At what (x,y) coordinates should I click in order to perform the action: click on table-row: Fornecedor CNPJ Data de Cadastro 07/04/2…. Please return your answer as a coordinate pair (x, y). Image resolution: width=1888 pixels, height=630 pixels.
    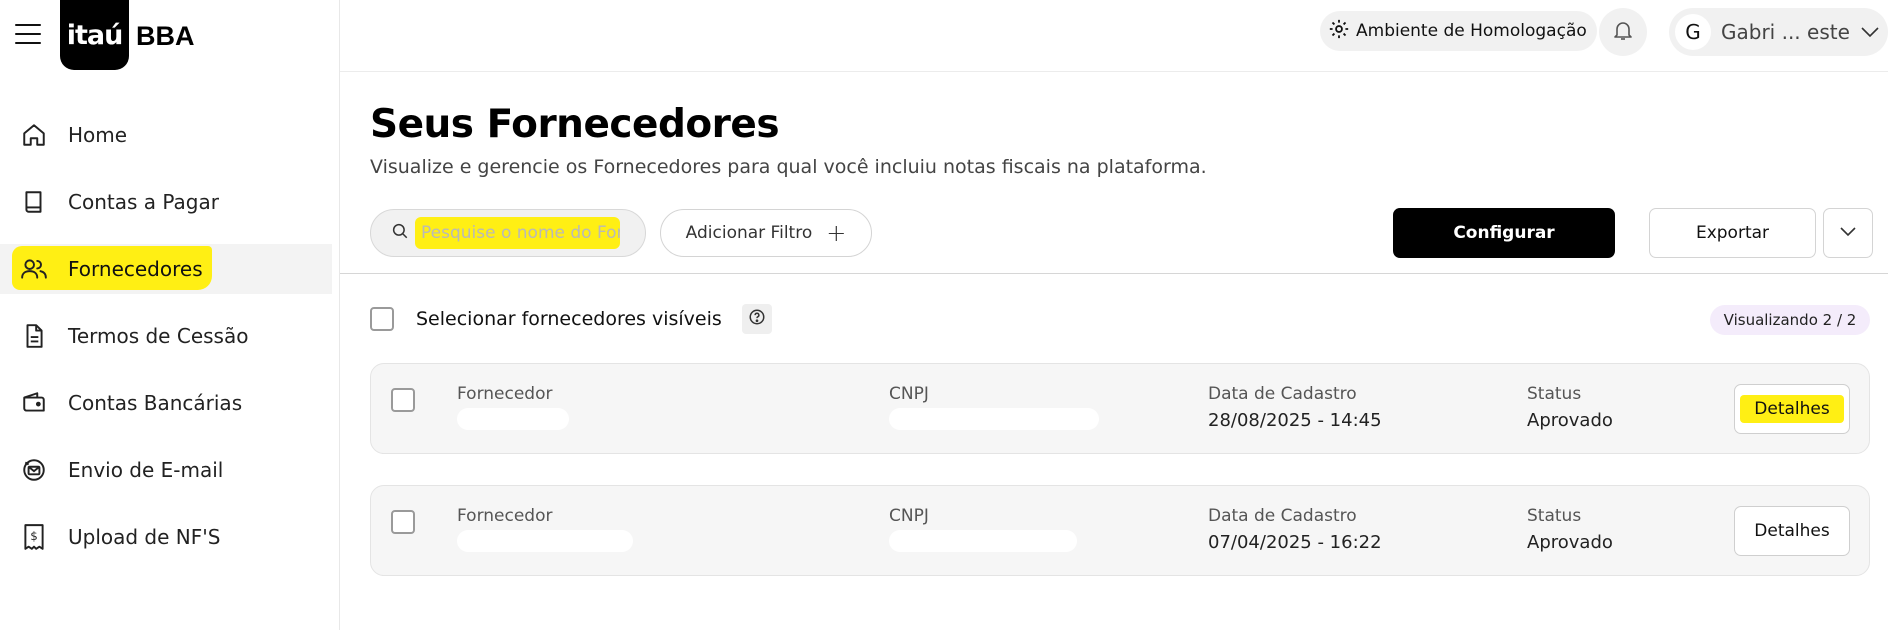
    Looking at the image, I should click on (1120, 530).